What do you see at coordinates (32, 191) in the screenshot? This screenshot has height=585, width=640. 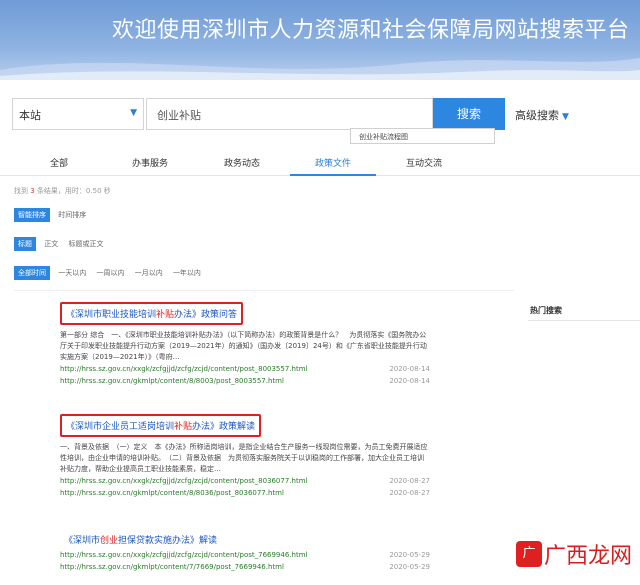 I see `result-count-number: 3` at bounding box center [32, 191].